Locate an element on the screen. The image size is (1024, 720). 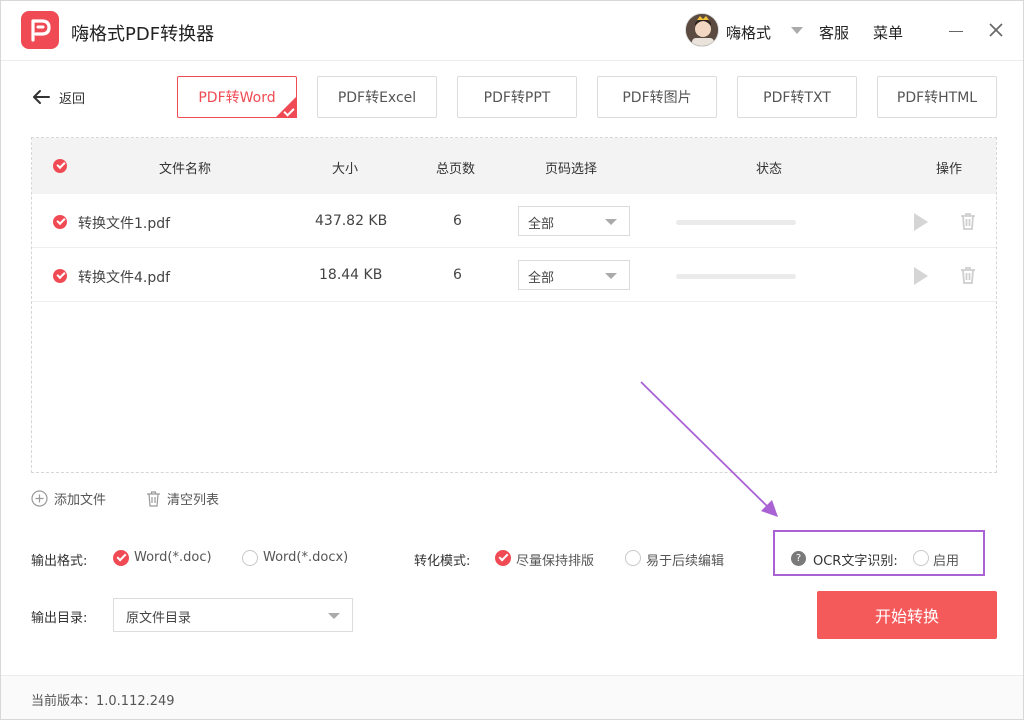
file-size: 437.82 KB is located at coordinates (351, 221).